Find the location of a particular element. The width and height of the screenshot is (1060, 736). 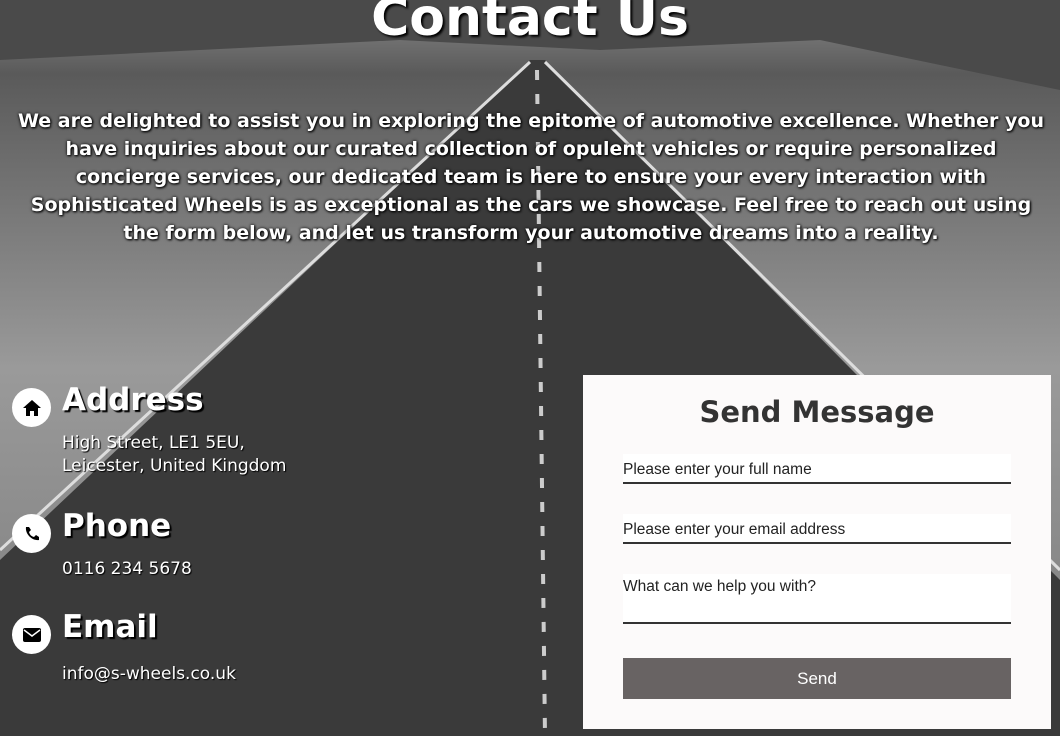

form-title: Send Message is located at coordinates (817, 412).